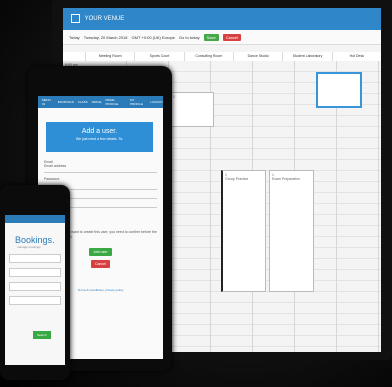 Image resolution: width=392 pixels, height=387 pixels. Describe the element at coordinates (29, 247) in the screenshot. I see `phone-subtitle: manage bookings` at that location.